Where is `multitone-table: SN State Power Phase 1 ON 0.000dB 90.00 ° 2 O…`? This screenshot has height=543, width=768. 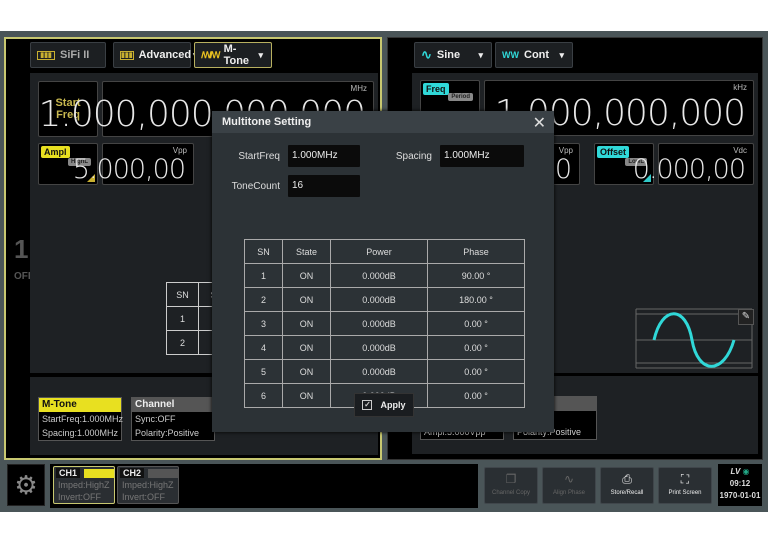
multitone-table: SN State Power Phase 1 ON 0.000dB 90.00 ° 2 O… is located at coordinates (384, 323).